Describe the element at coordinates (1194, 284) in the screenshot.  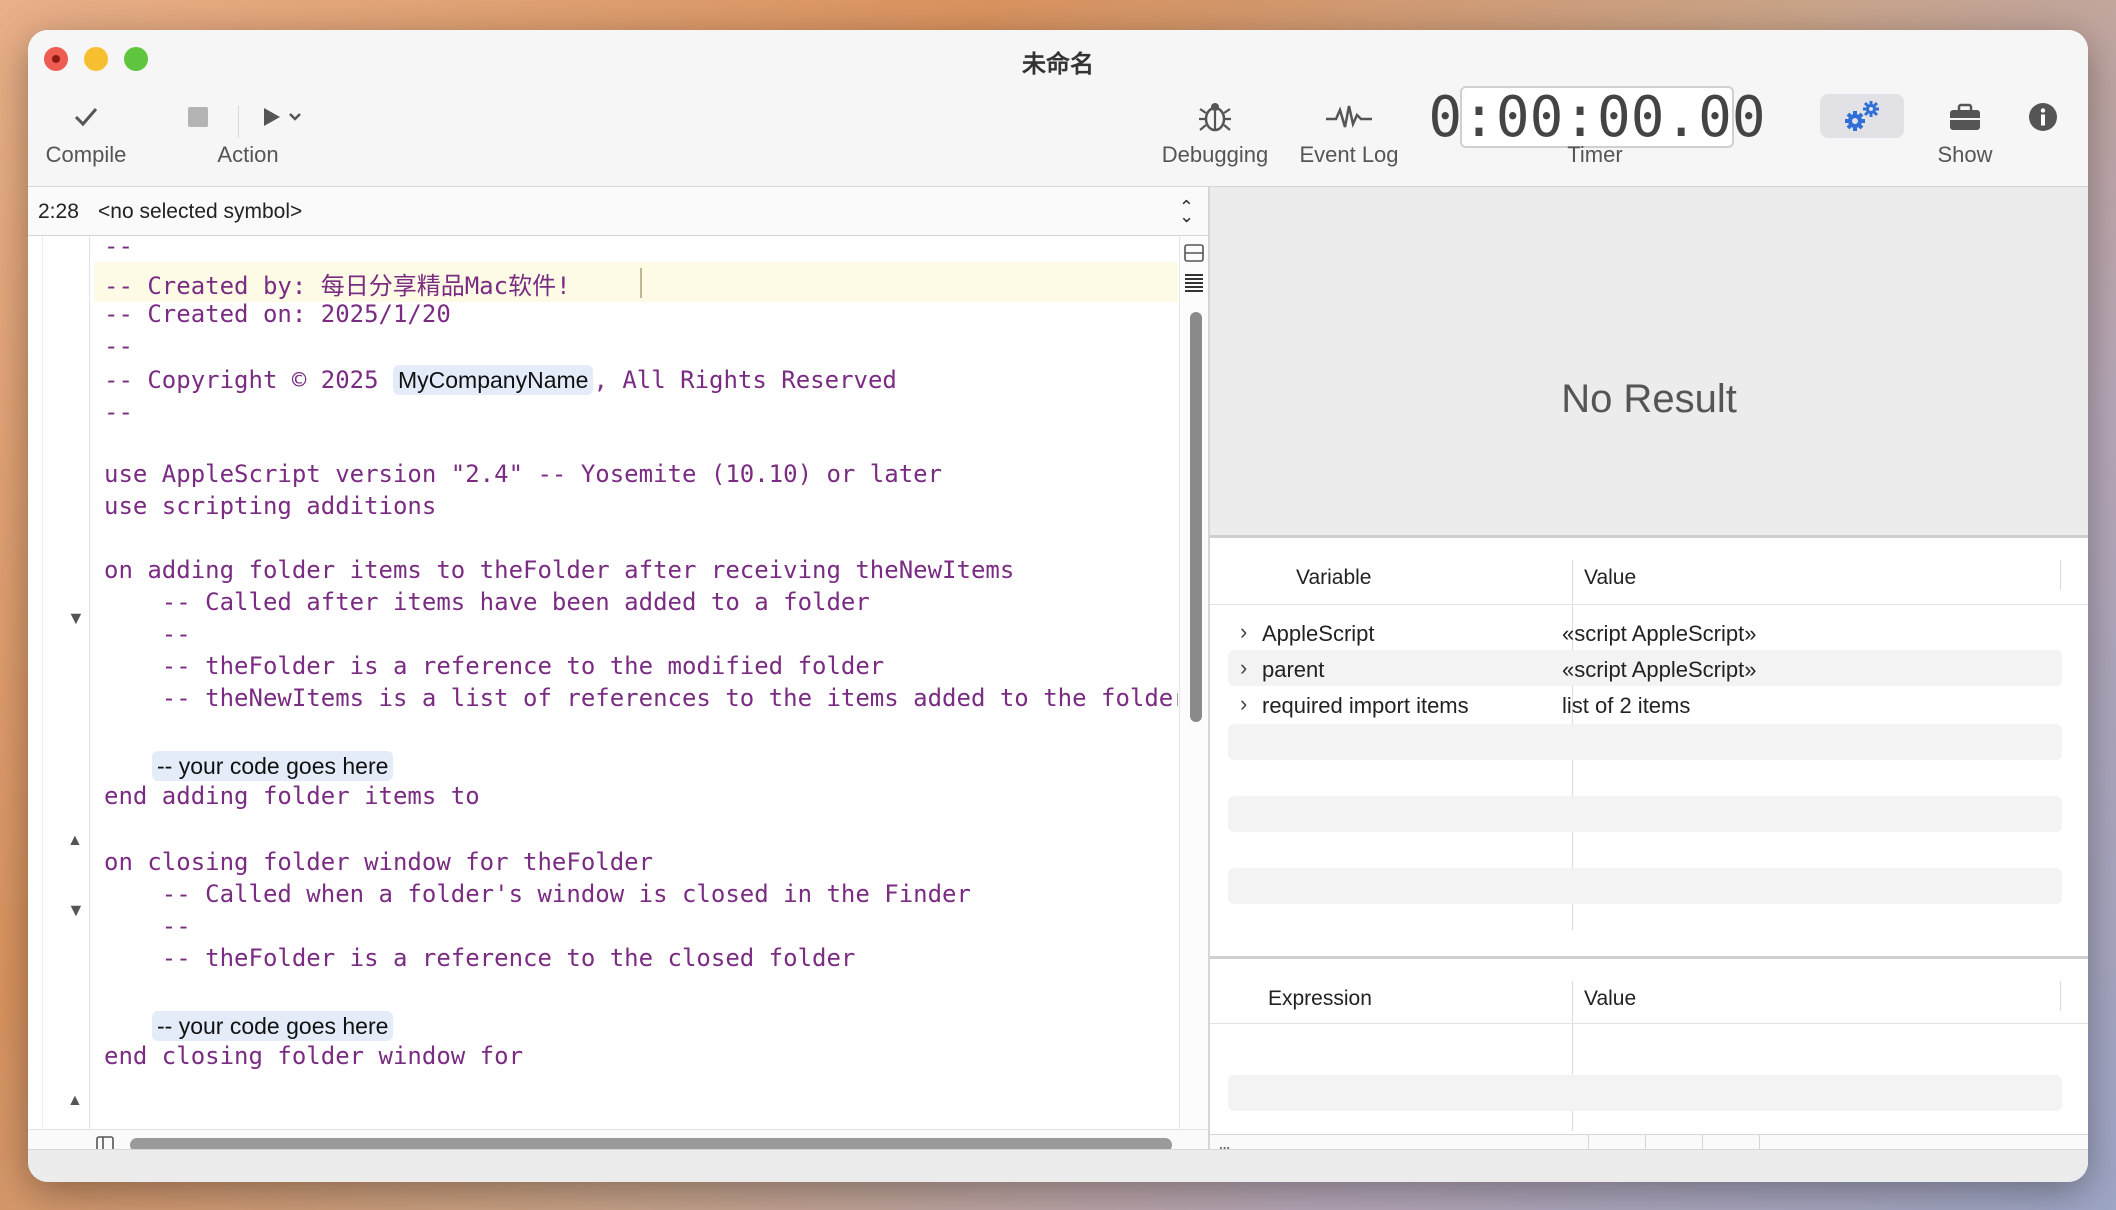
I see `lines-icon` at that location.